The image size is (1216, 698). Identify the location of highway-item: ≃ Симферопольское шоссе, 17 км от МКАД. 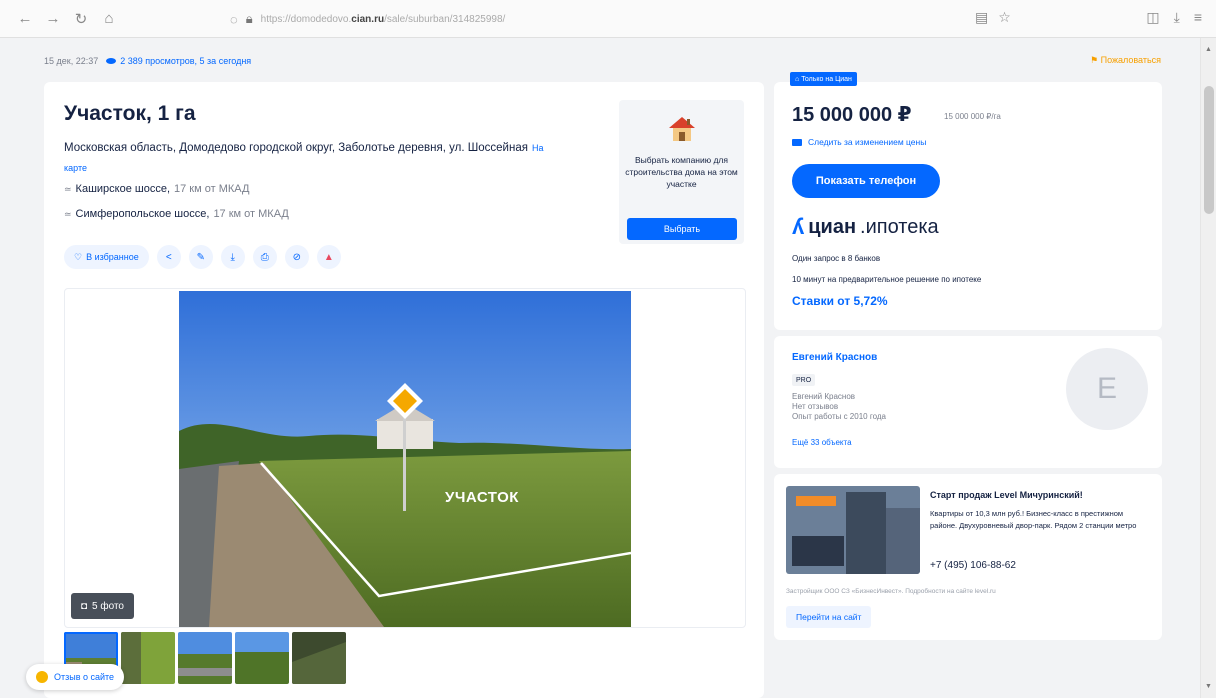
(176, 214).